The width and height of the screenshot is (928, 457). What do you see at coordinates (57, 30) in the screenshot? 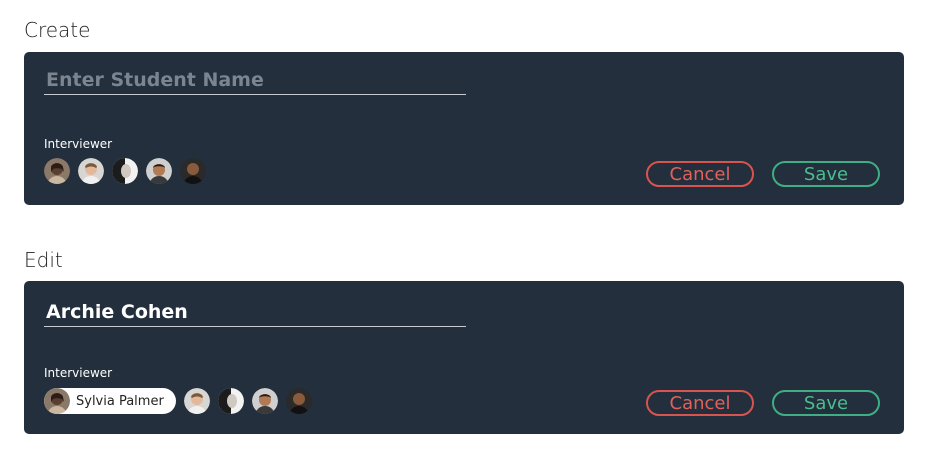
I see `create-section-title: Create` at bounding box center [57, 30].